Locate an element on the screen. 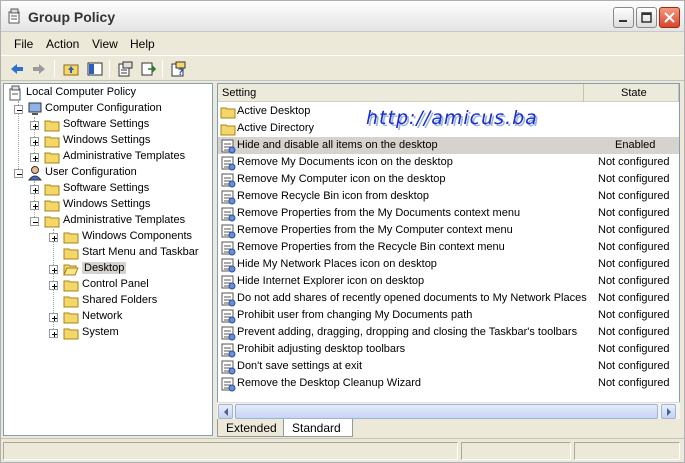 Image resolution: width=685 pixels, height=463 pixels. view-tabs: Extended Standard is located at coordinates (448, 428).